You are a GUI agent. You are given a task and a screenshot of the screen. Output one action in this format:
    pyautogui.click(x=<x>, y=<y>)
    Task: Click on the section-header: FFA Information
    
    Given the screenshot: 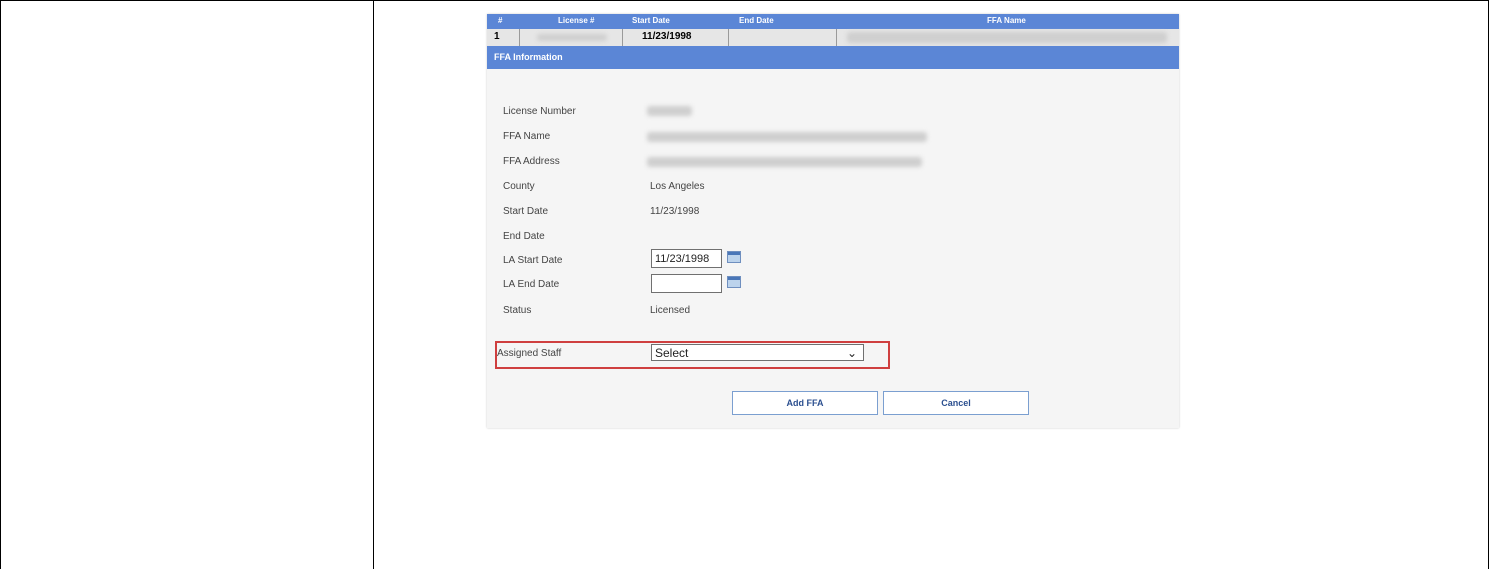 What is the action you would take?
    pyautogui.click(x=833, y=57)
    